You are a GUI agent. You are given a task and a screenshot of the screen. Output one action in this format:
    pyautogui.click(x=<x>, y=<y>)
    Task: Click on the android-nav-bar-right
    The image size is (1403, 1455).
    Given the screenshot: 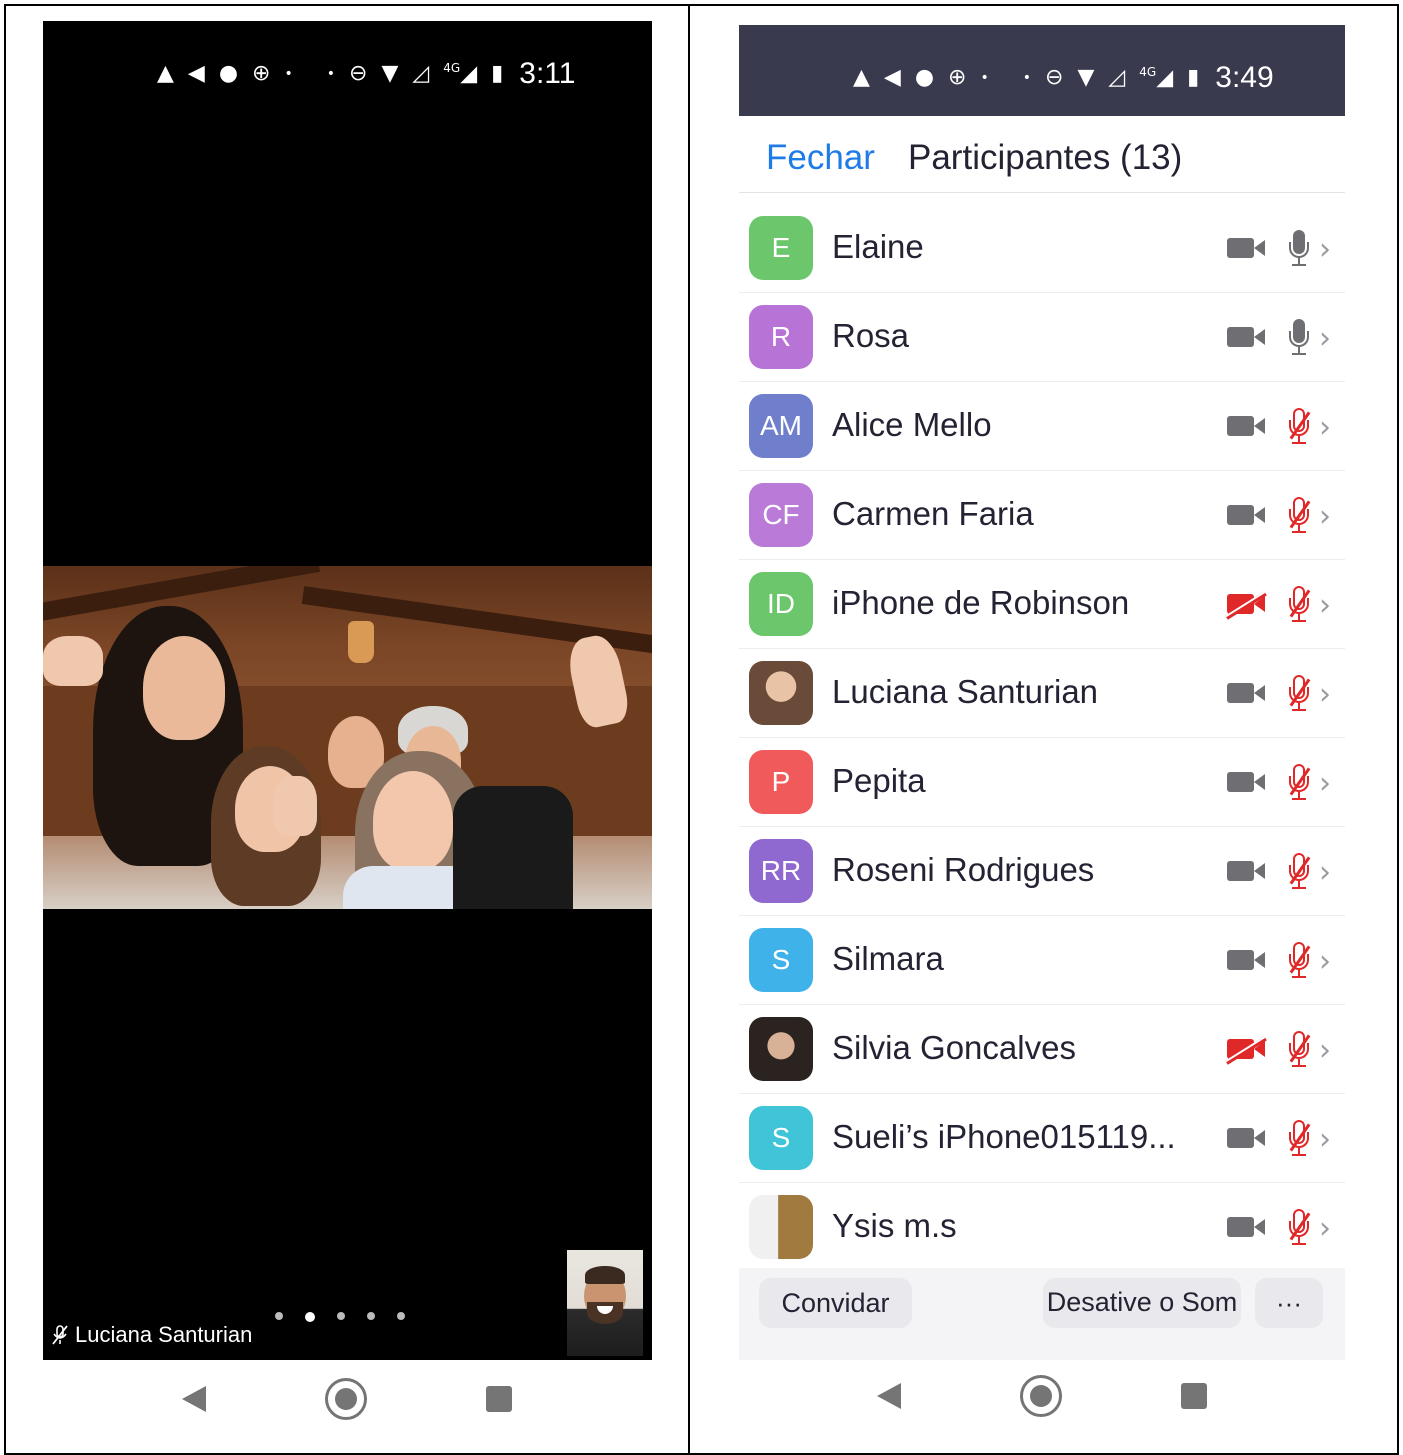 What is the action you would take?
    pyautogui.click(x=1042, y=1396)
    